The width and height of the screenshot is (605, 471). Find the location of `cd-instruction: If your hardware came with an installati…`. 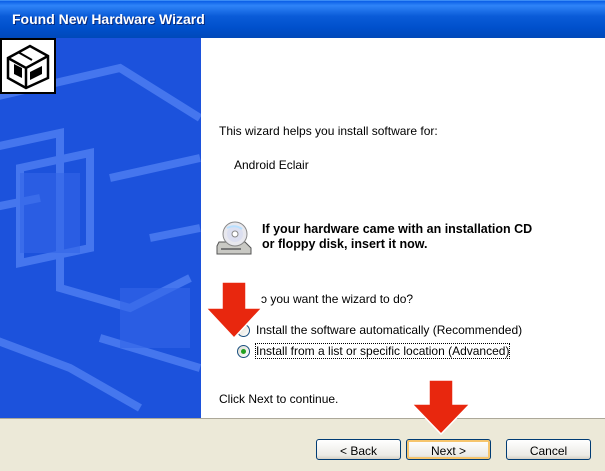

cd-instruction: If your hardware came with an installati… is located at coordinates (397, 237).